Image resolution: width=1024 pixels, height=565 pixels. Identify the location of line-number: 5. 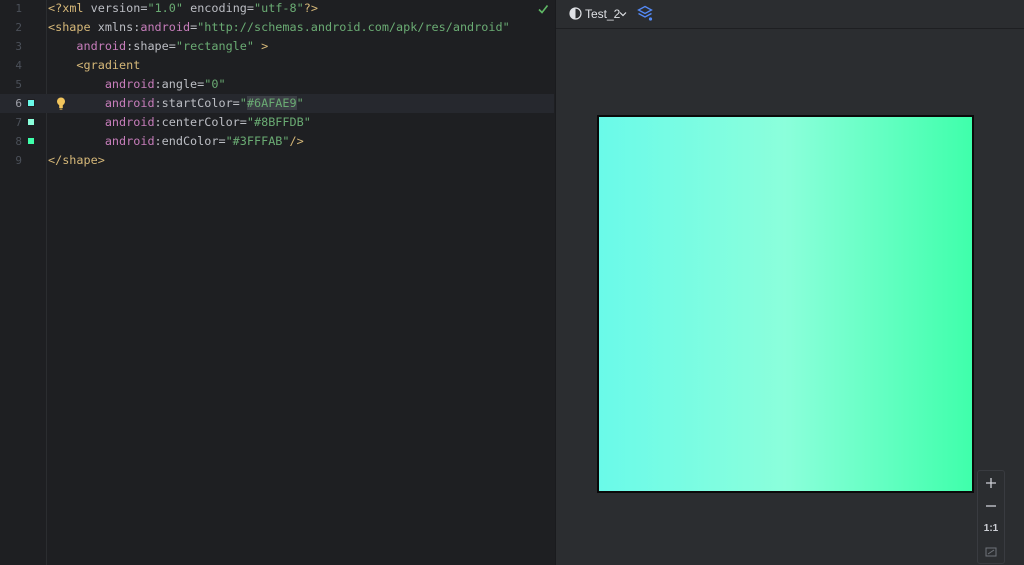
(11, 84).